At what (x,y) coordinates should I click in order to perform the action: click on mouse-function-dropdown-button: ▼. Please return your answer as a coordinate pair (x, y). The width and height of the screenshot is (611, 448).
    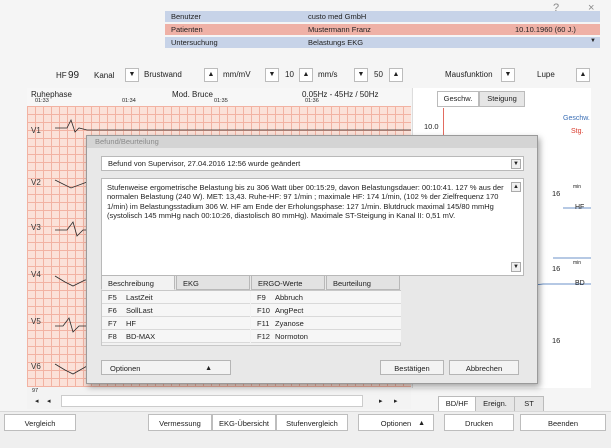
    Looking at the image, I should click on (508, 75).